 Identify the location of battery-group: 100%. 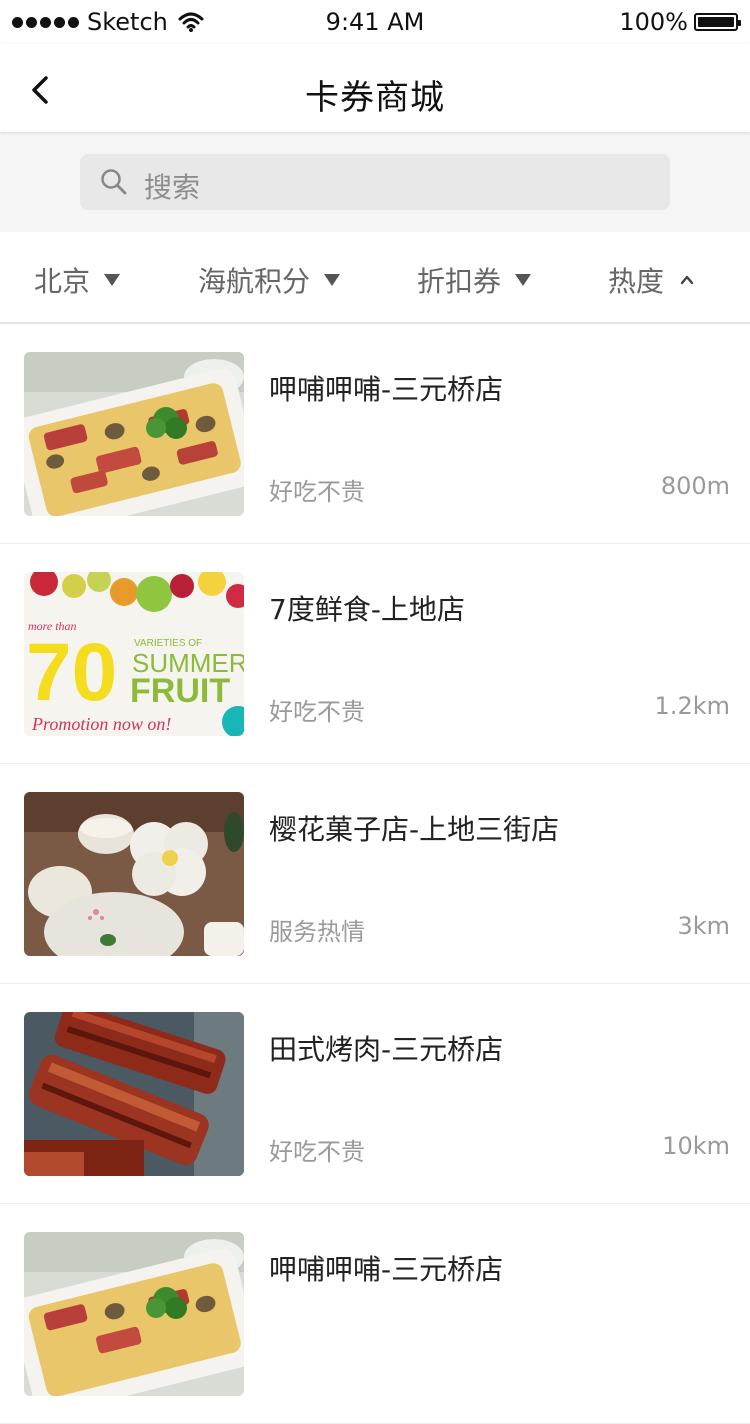
(680, 22).